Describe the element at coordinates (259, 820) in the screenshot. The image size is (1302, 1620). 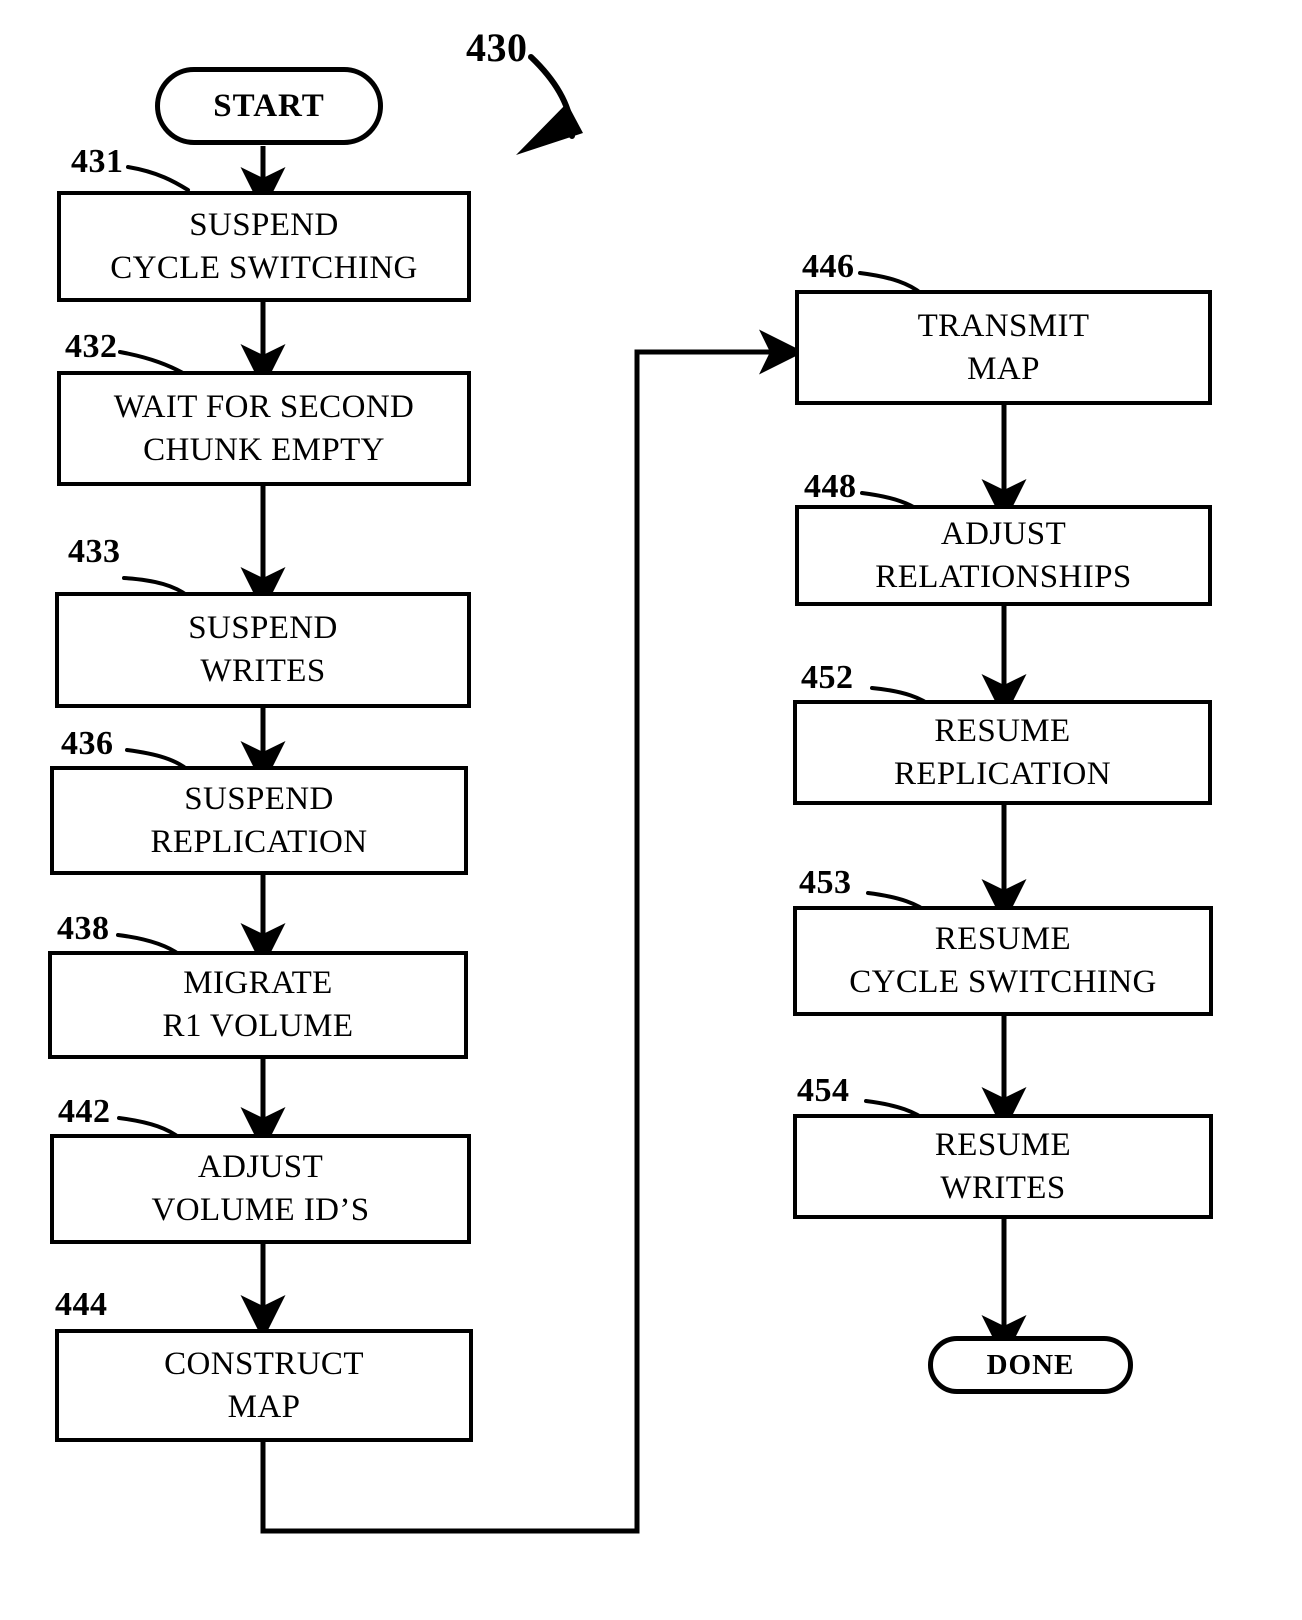
I see `process-box-436: SUSPEND REPLICATION` at that location.